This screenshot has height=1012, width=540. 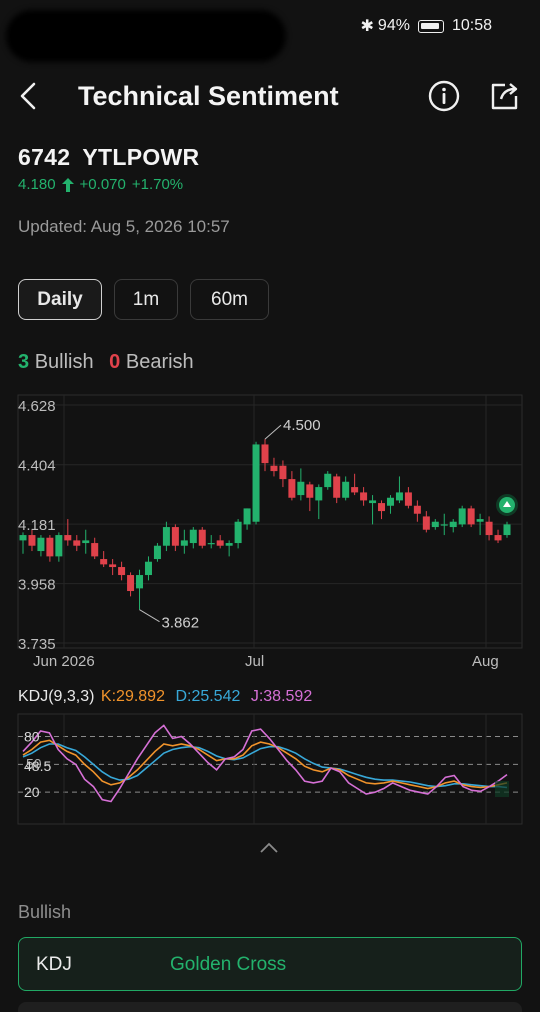 I want to click on kdj-k-value: K:29.892, so click(x=132, y=696).